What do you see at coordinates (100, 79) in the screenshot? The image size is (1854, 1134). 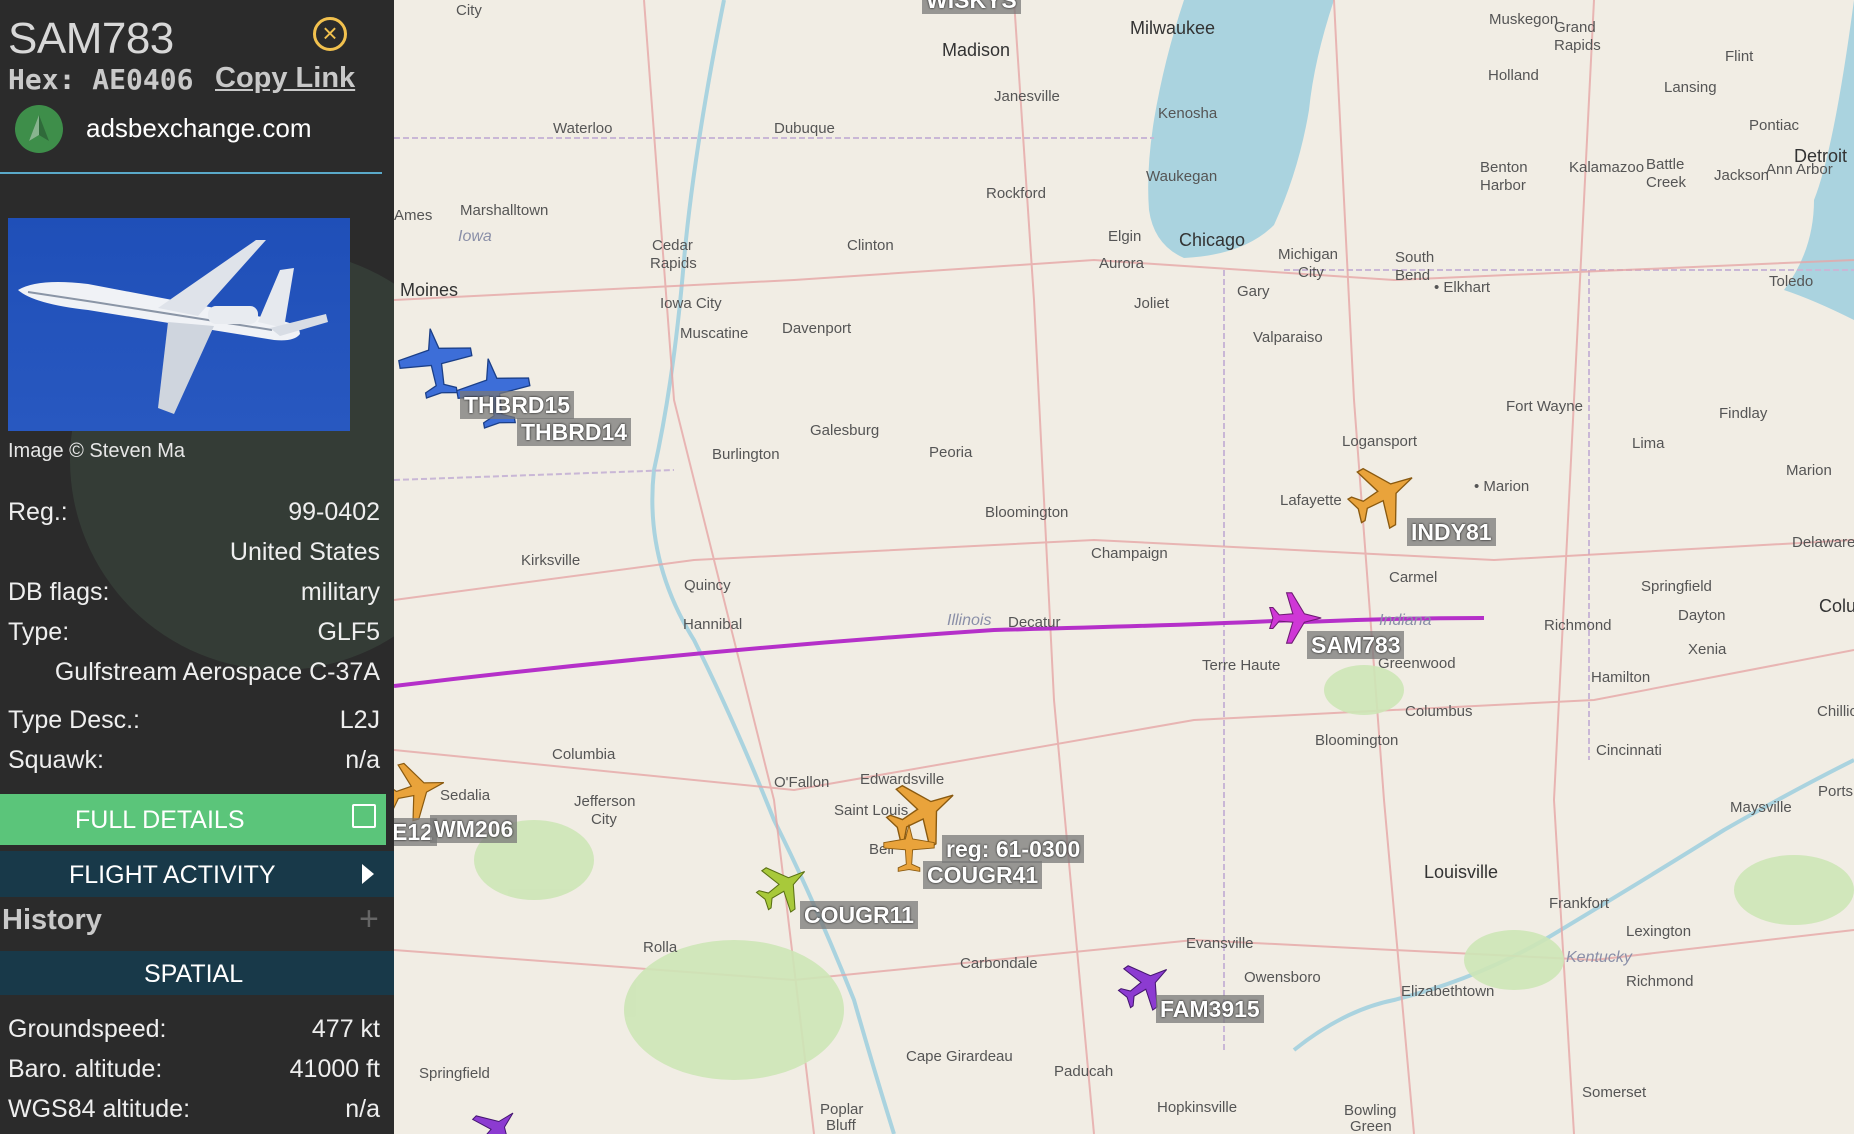 I see `hex-row: Hex: AE0406` at bounding box center [100, 79].